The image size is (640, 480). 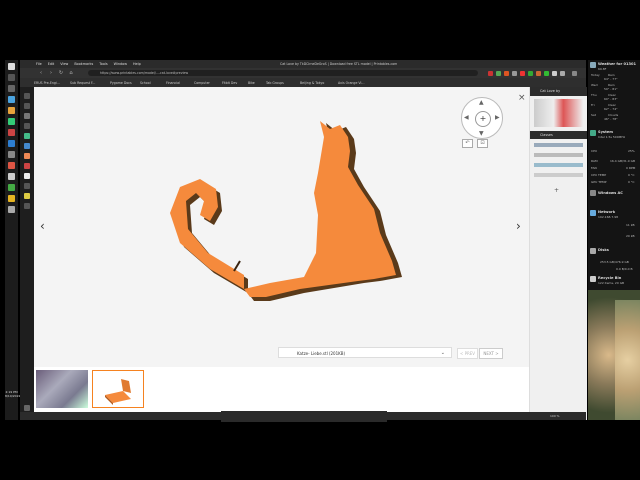 What do you see at coordinates (491, 353) in the screenshot?
I see `next-model-button: NEXT >` at bounding box center [491, 353].